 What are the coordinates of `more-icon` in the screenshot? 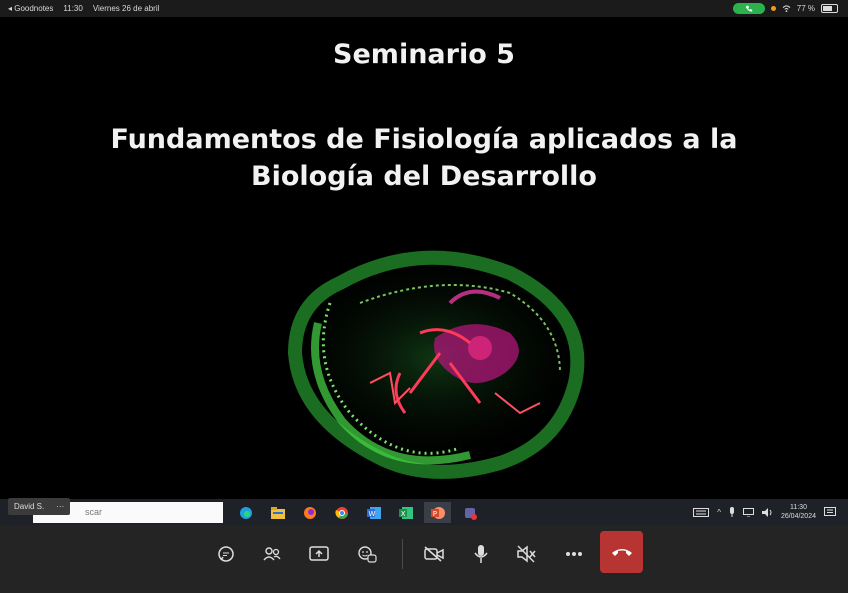 It's located at (574, 554).